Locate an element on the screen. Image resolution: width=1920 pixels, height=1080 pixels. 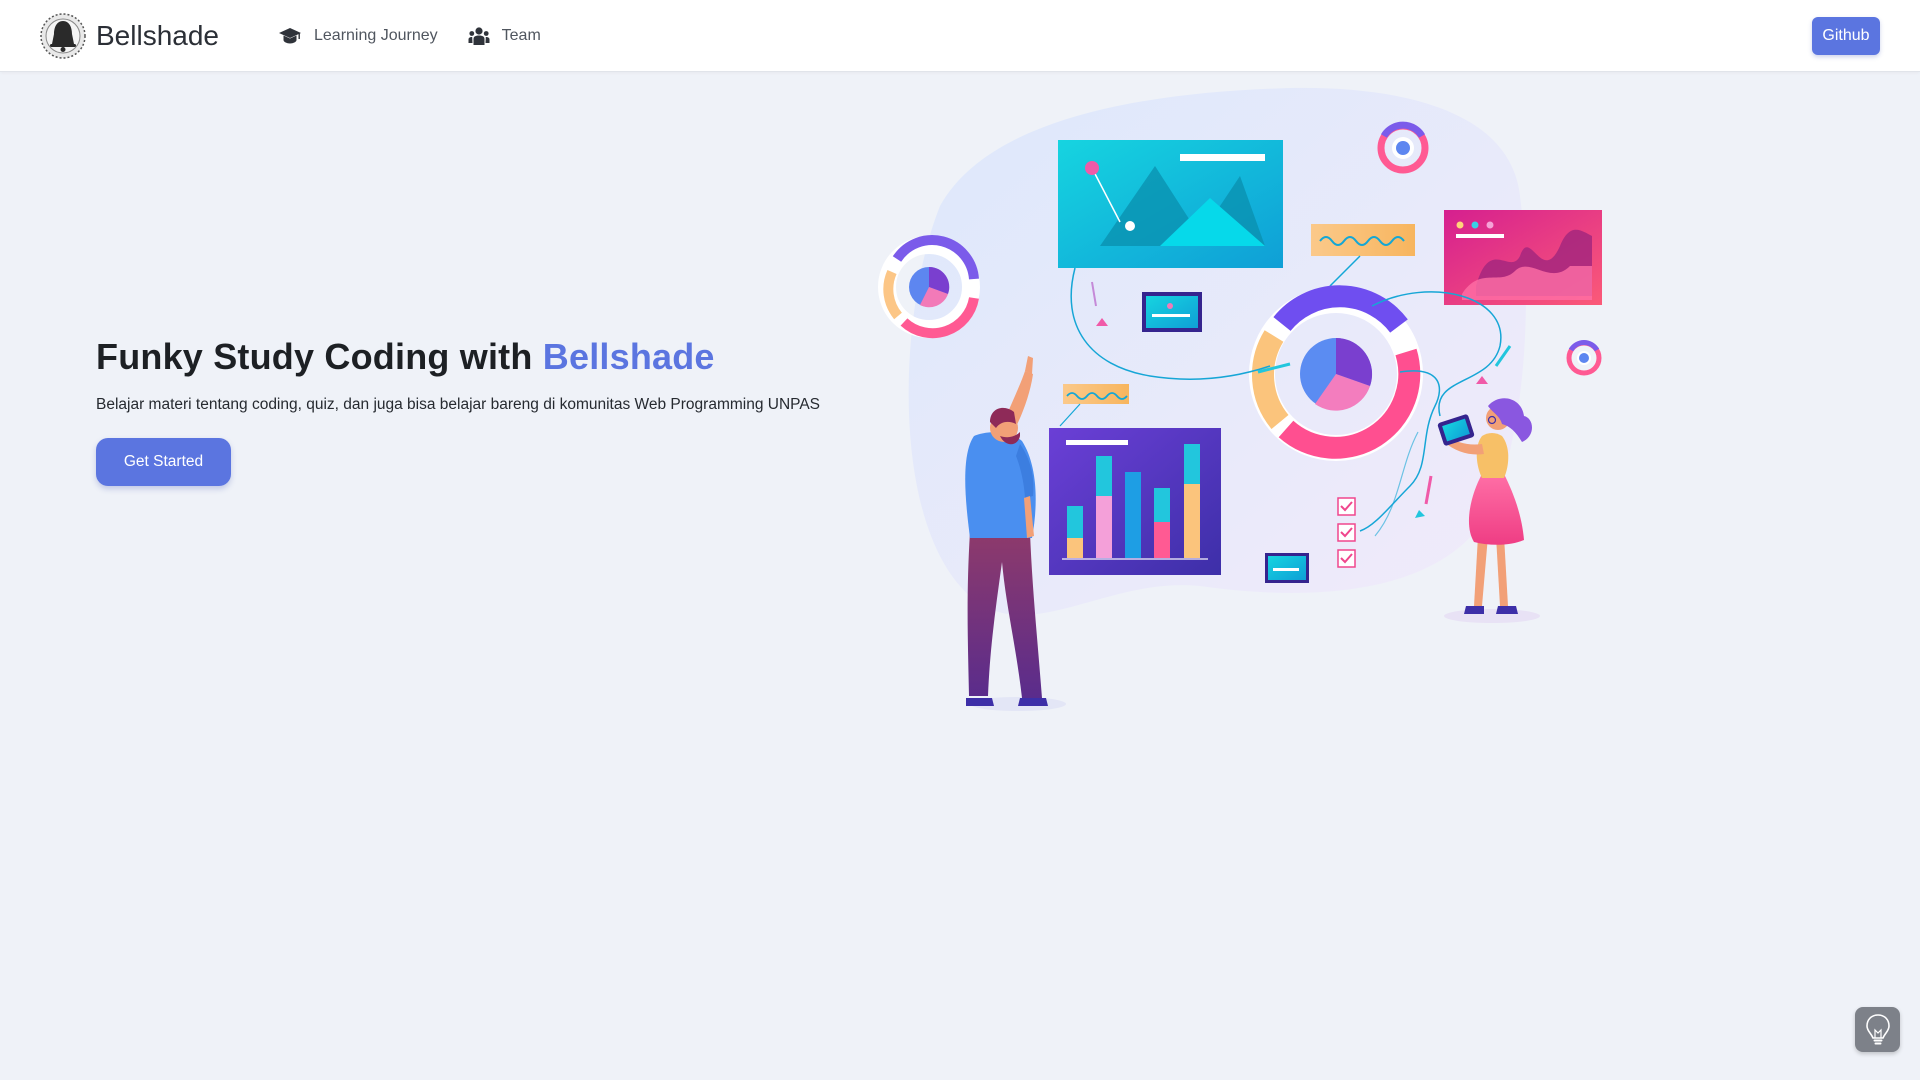
lightbulb-icon is located at coordinates (1877, 1028).